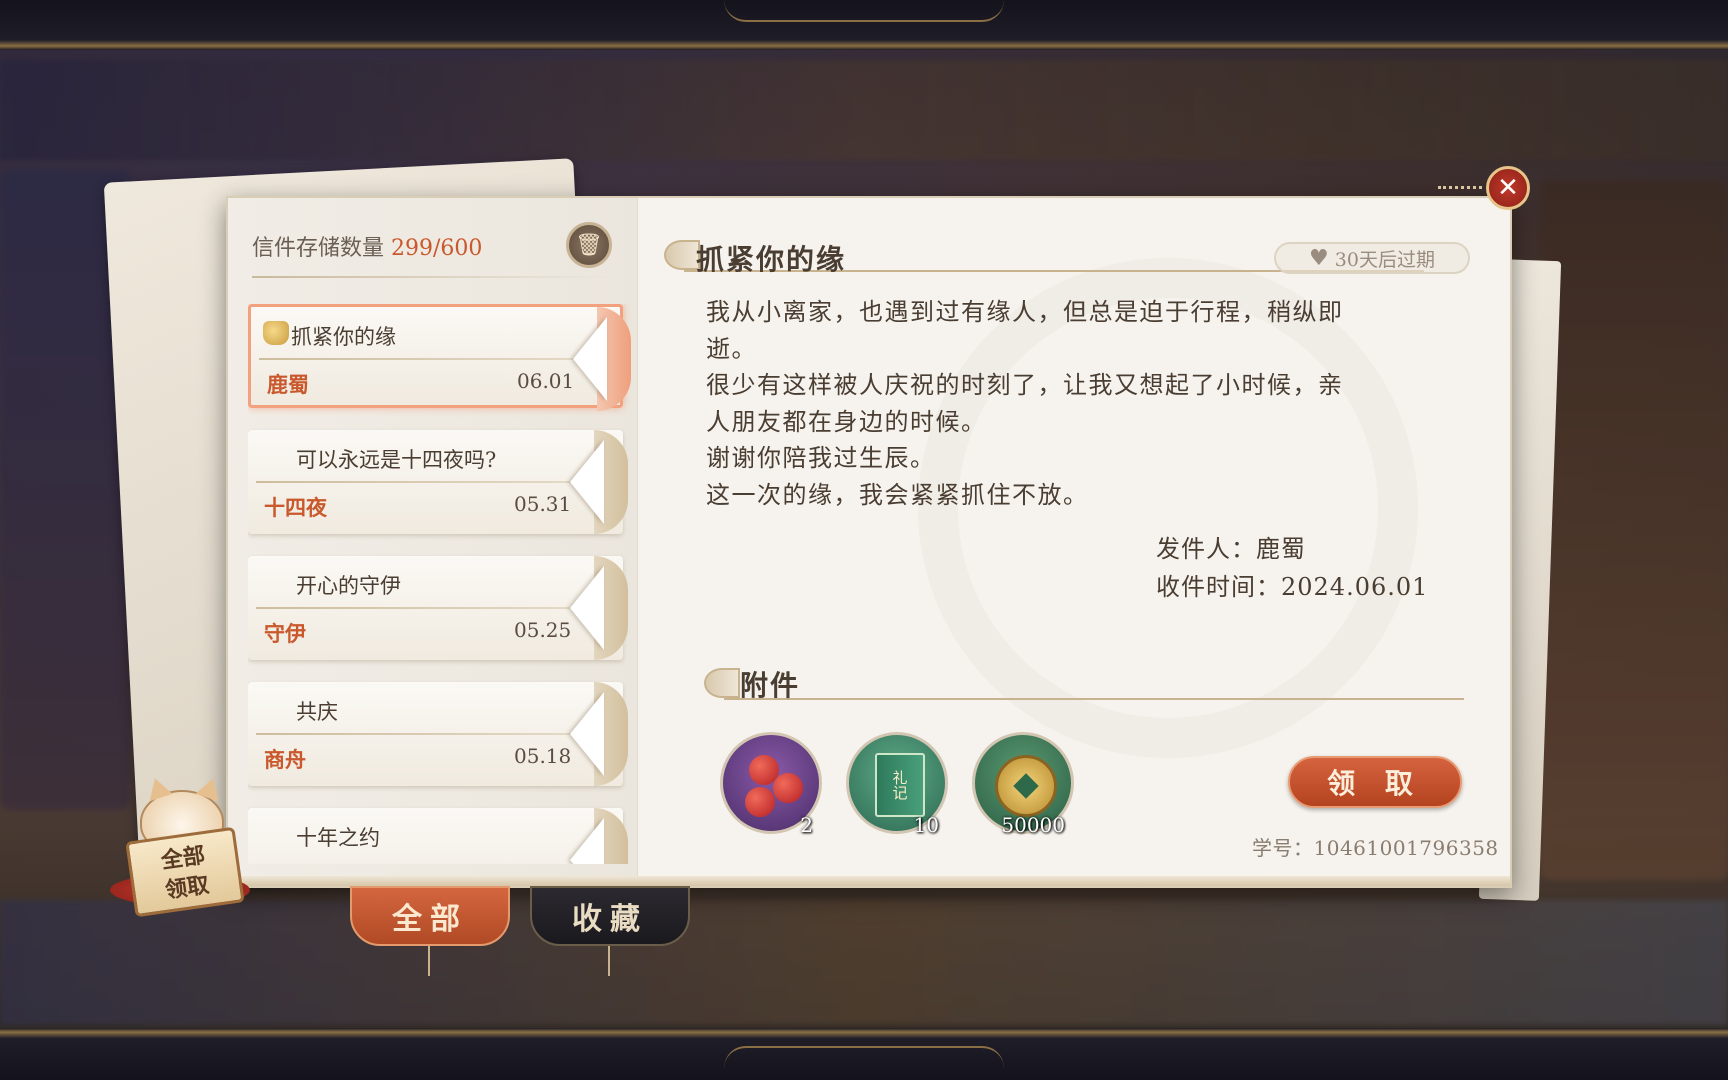 The width and height of the screenshot is (1728, 1080). I want to click on attachment-title-bar, so click(1084, 682).